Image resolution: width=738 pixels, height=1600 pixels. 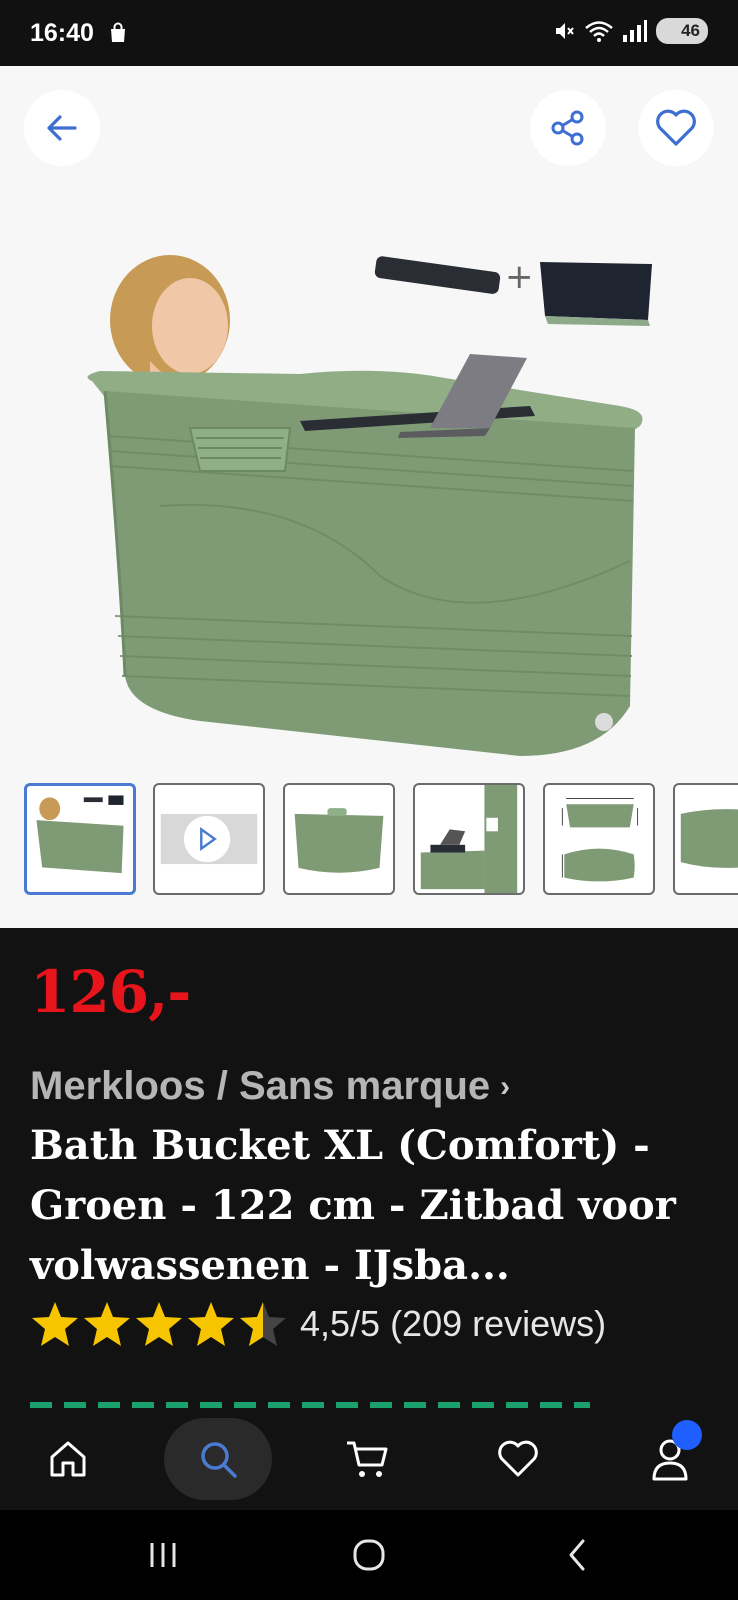 What do you see at coordinates (80, 839) in the screenshot?
I see `thumb-bath-person` at bounding box center [80, 839].